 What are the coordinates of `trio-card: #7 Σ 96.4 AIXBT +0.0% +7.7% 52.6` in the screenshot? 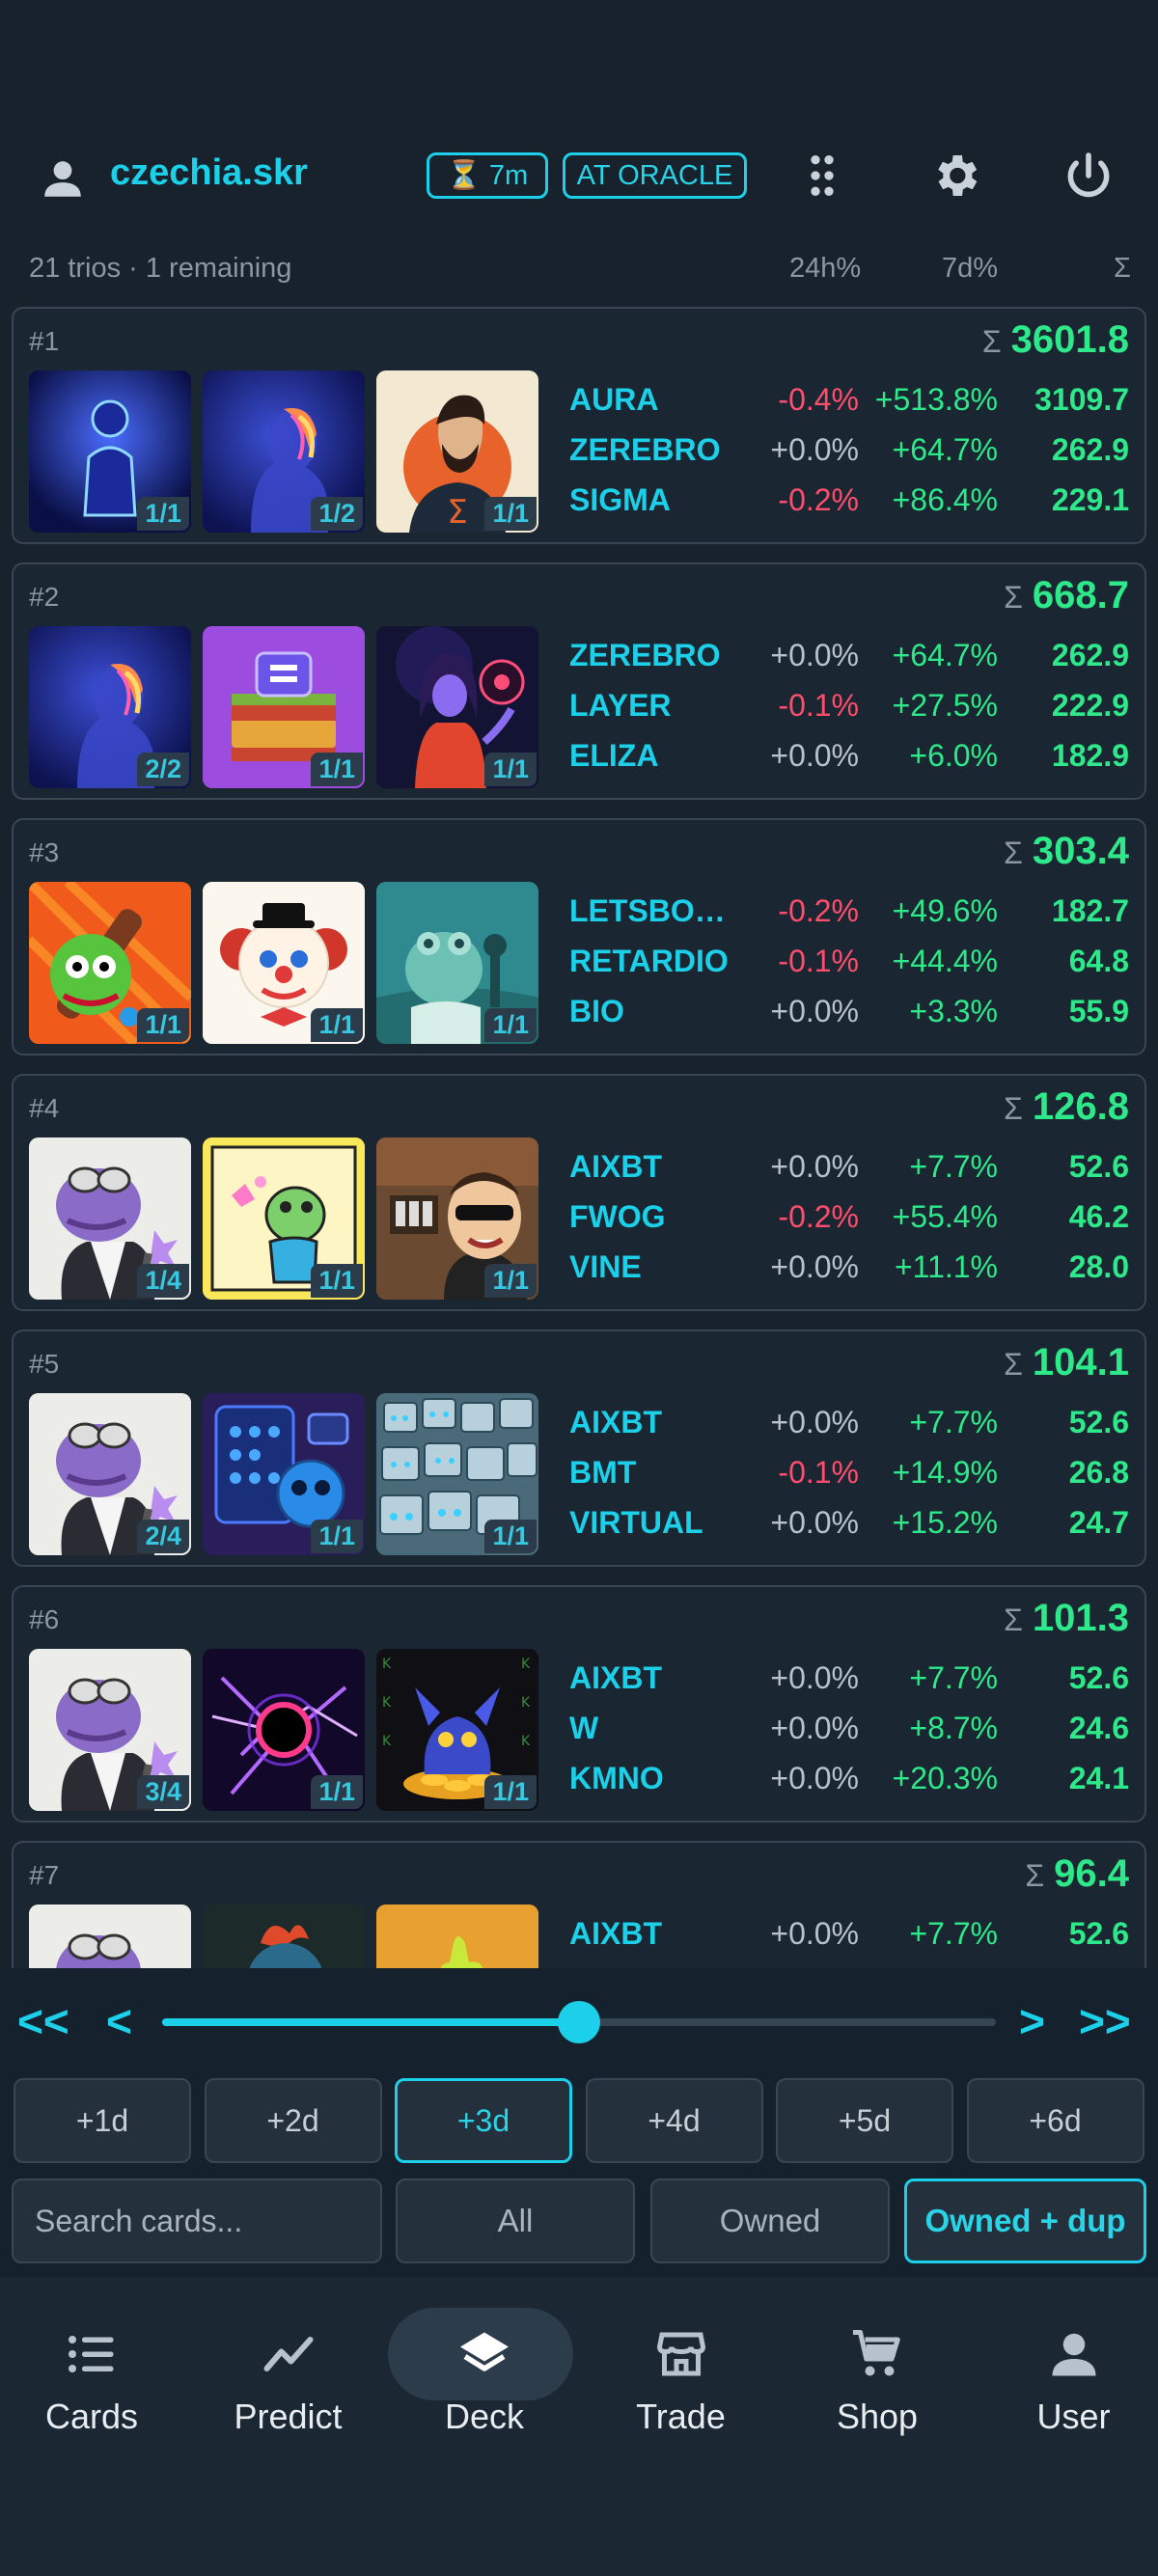 It's located at (579, 1905).